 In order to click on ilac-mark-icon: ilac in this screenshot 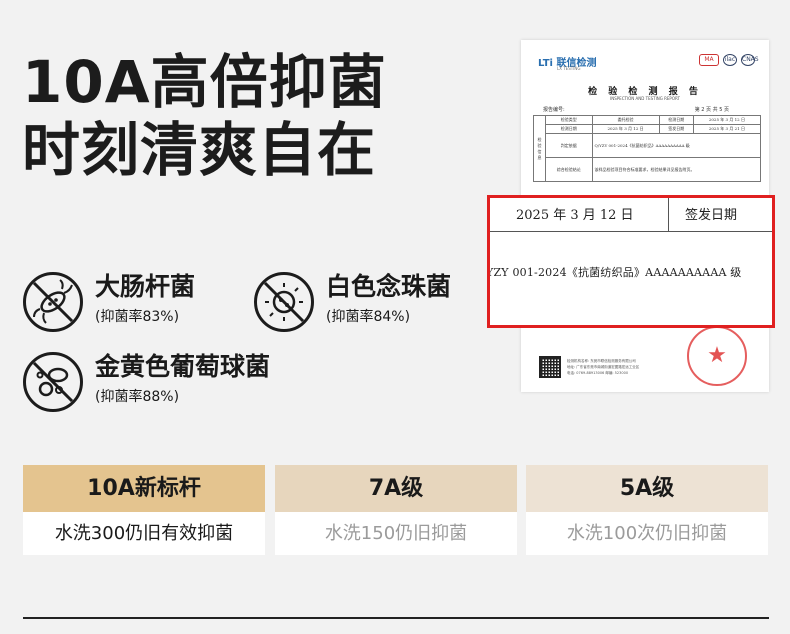, I will do `click(730, 60)`.